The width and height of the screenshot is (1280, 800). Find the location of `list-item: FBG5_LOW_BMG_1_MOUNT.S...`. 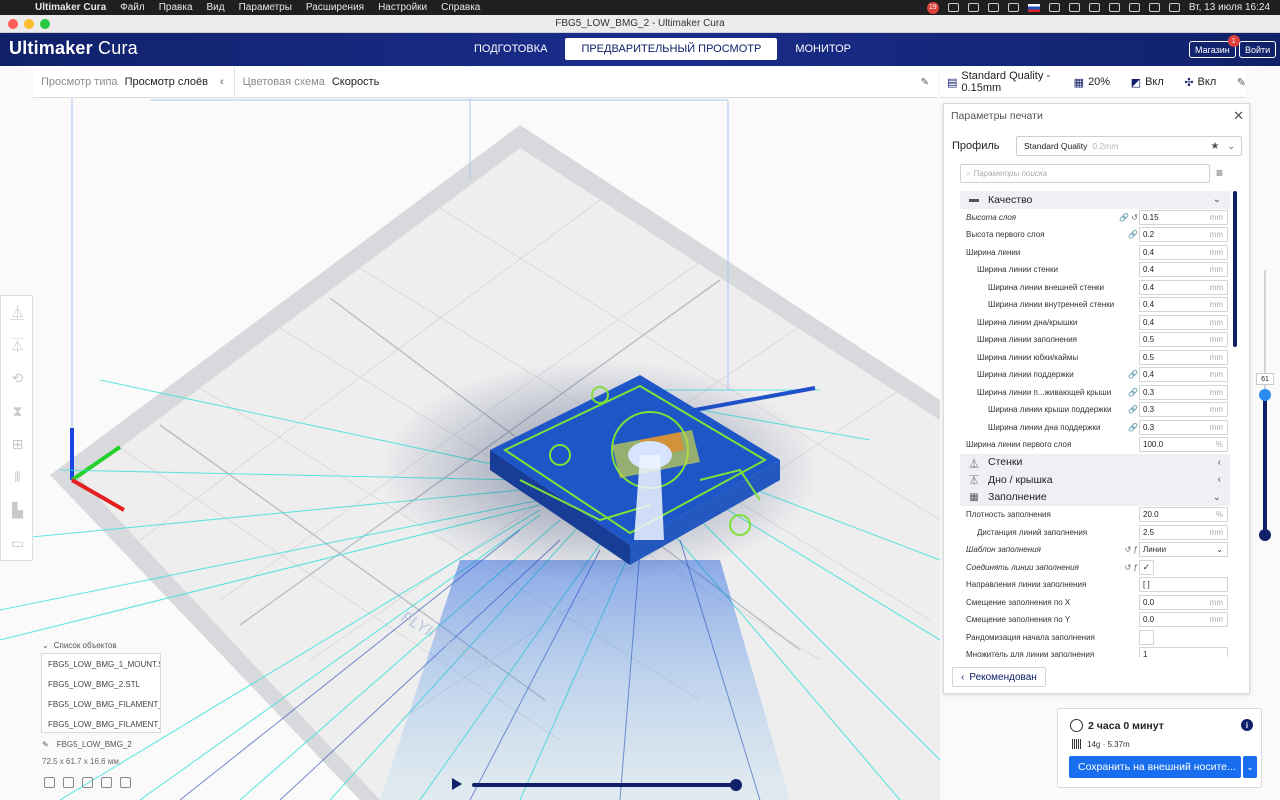

list-item: FBG5_LOW_BMG_1_MOUNT.S... is located at coordinates (101, 664).